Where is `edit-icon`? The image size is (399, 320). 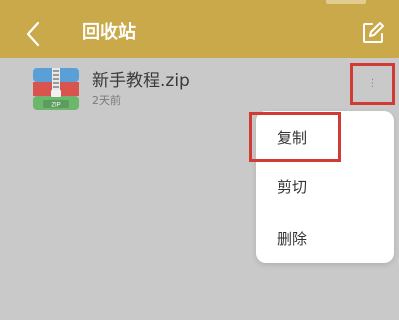
edit-icon is located at coordinates (373, 33).